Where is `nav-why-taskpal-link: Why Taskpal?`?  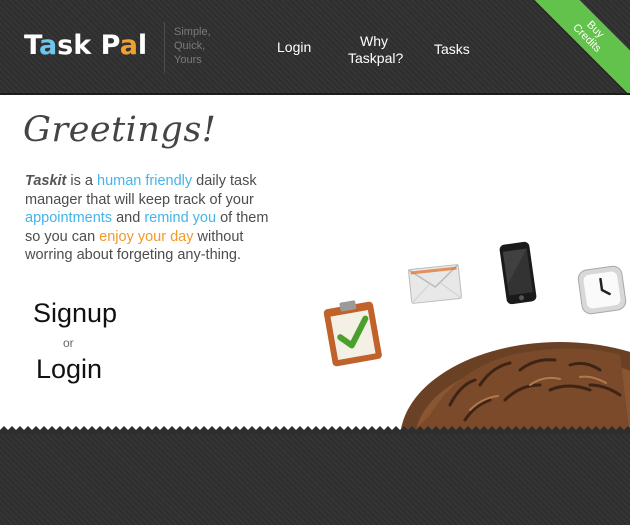 nav-why-taskpal-link: Why Taskpal? is located at coordinates (376, 50).